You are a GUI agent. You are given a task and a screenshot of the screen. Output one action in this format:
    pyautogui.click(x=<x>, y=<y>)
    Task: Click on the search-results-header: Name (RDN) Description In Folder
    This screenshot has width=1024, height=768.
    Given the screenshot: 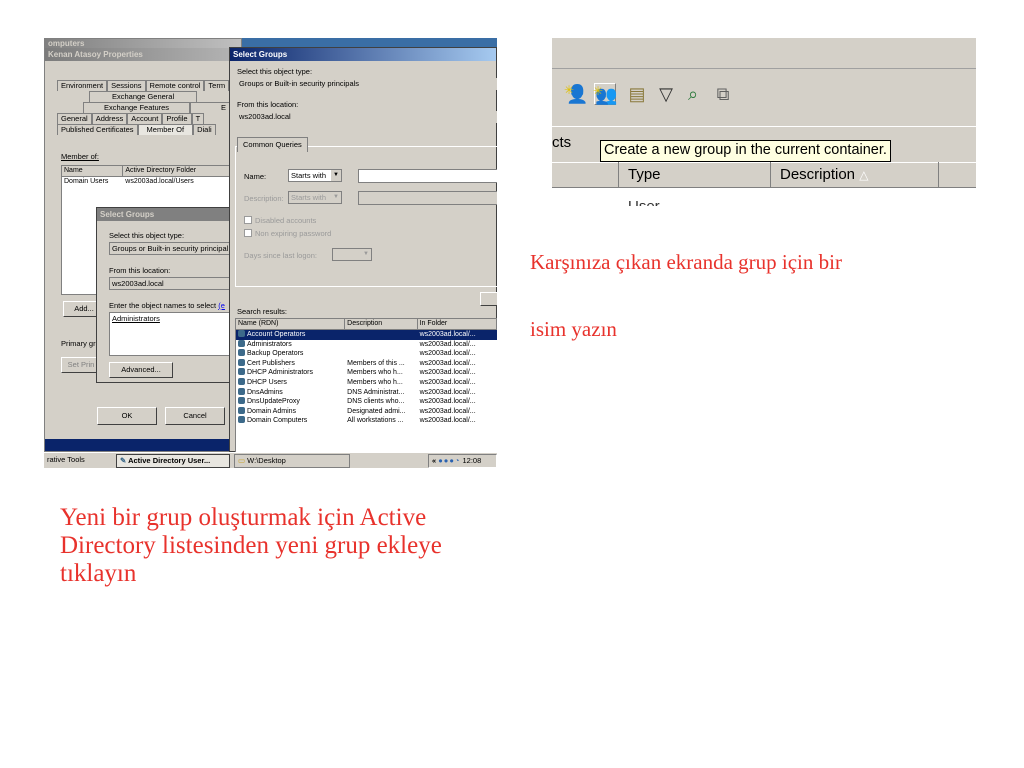 What is the action you would take?
    pyautogui.click(x=366, y=324)
    